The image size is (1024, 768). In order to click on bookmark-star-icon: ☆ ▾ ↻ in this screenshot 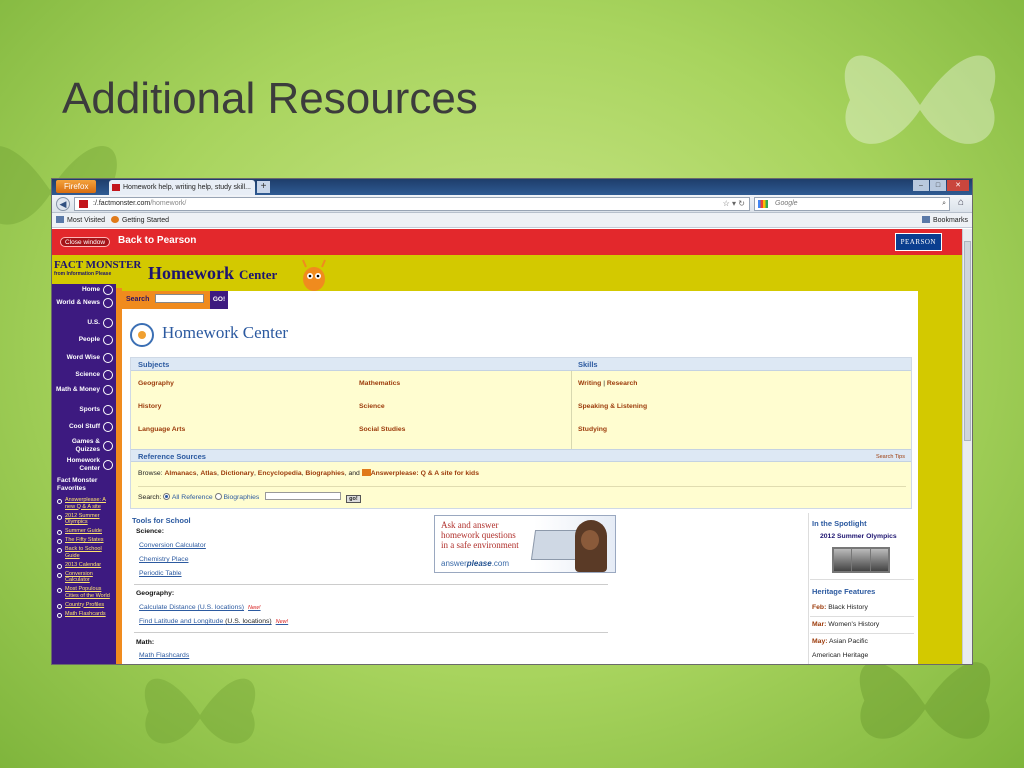, I will do `click(734, 204)`.